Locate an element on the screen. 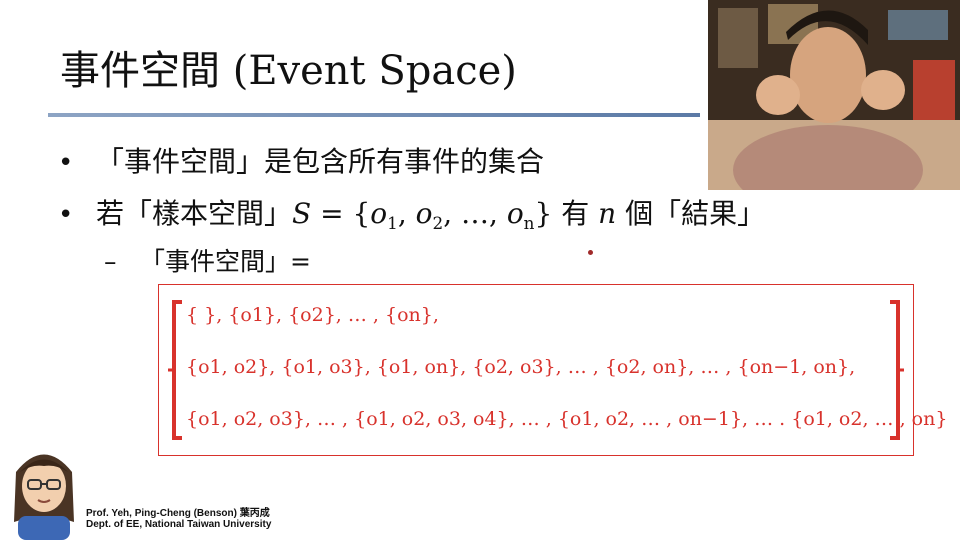 This screenshot has height=544, width=960. professor-avatar is located at coordinates (44, 491).